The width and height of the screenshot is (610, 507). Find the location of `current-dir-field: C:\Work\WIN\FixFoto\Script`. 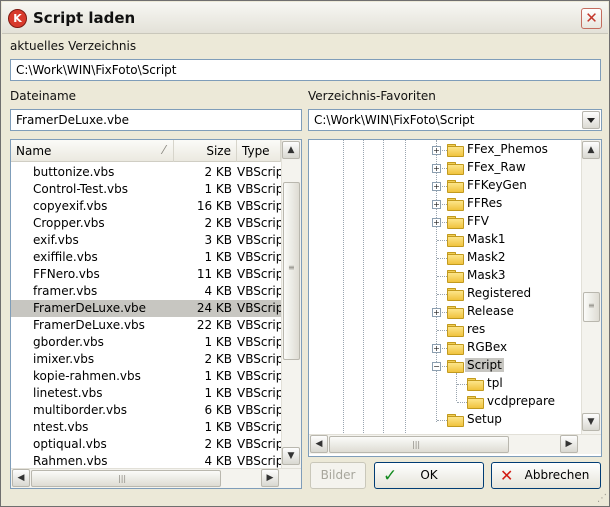

current-dir-field: C:\Work\WIN\FixFoto\Script is located at coordinates (305, 70).